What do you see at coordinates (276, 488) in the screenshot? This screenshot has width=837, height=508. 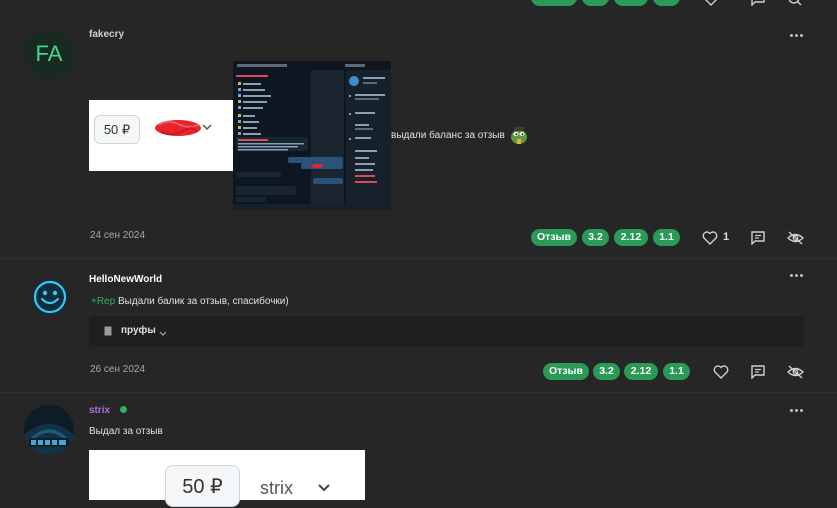 I see `recipient-name: strix` at bounding box center [276, 488].